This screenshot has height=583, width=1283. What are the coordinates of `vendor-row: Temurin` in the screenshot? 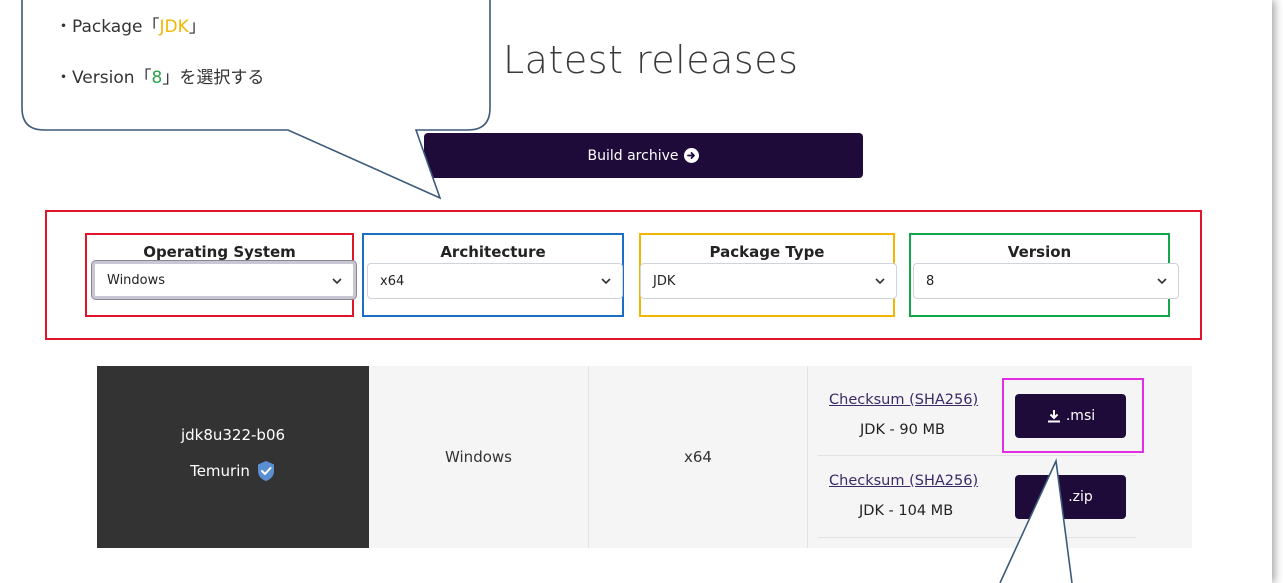 It's located at (233, 471).